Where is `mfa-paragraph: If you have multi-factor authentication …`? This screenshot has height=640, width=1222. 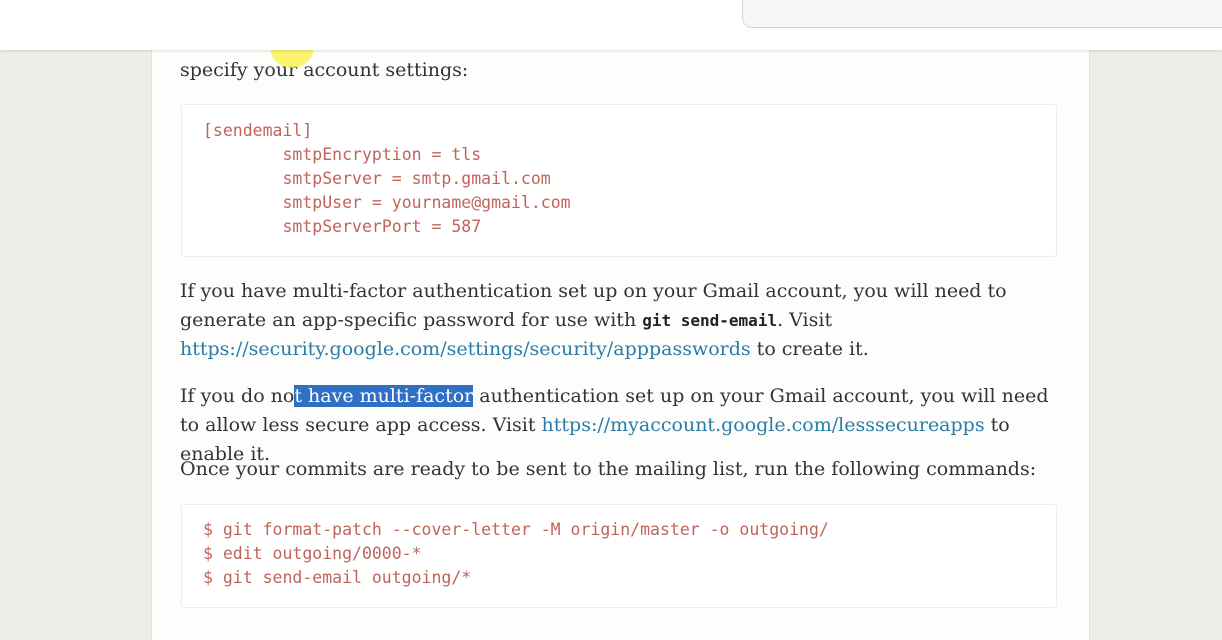 mfa-paragraph: If you have multi-factor authentication … is located at coordinates (620, 320).